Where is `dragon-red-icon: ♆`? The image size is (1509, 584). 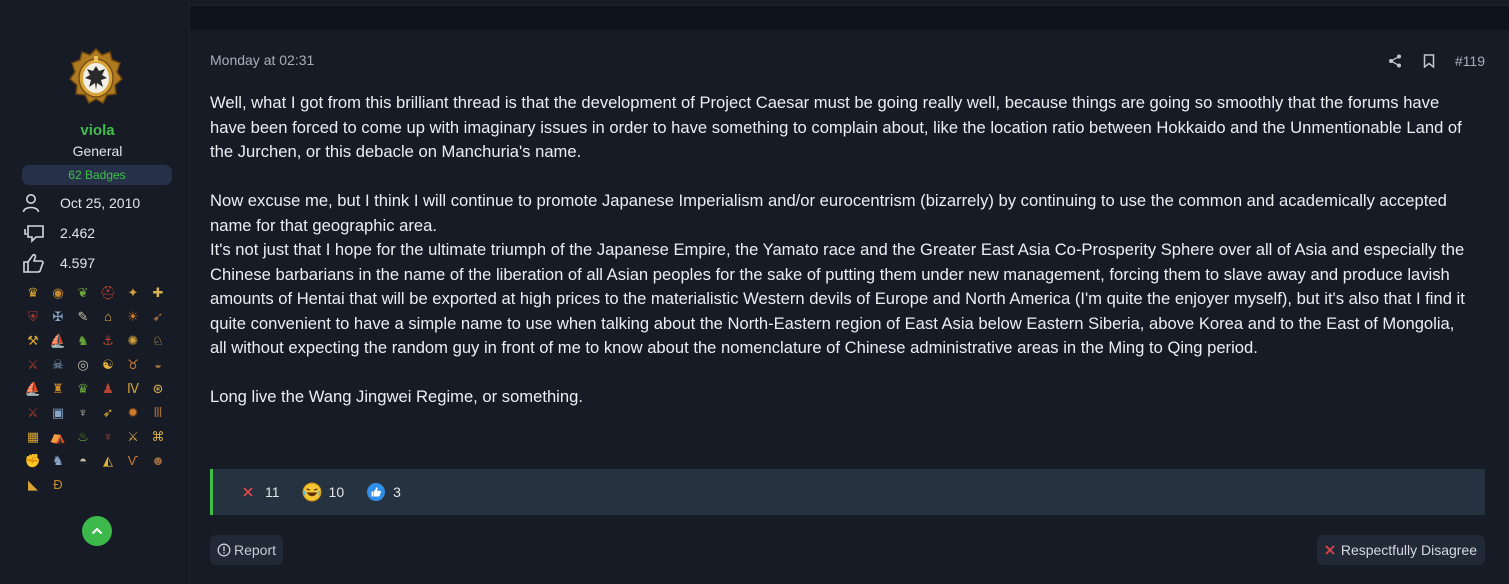
dragon-red-icon: ♆ is located at coordinates (108, 436).